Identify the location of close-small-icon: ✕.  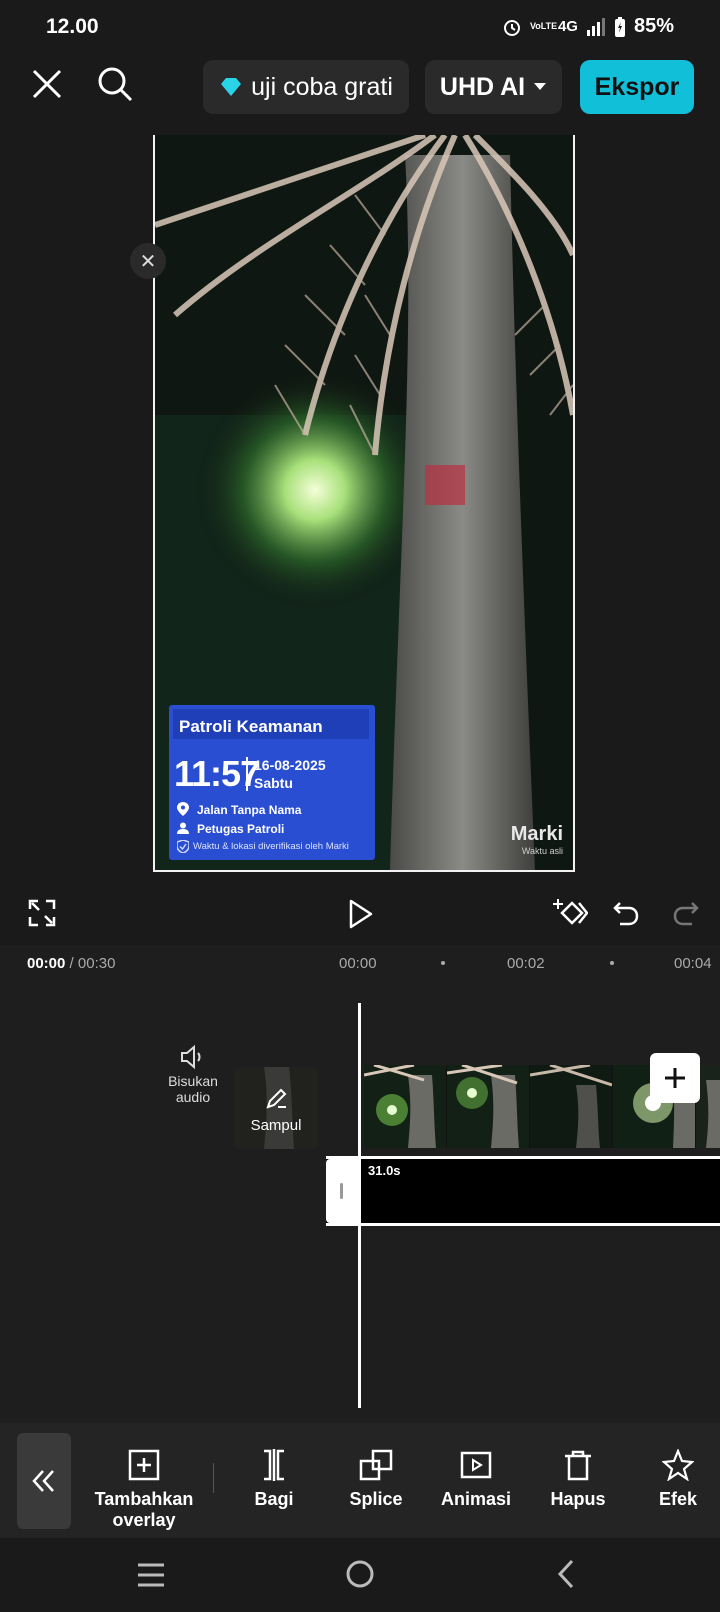
(148, 261).